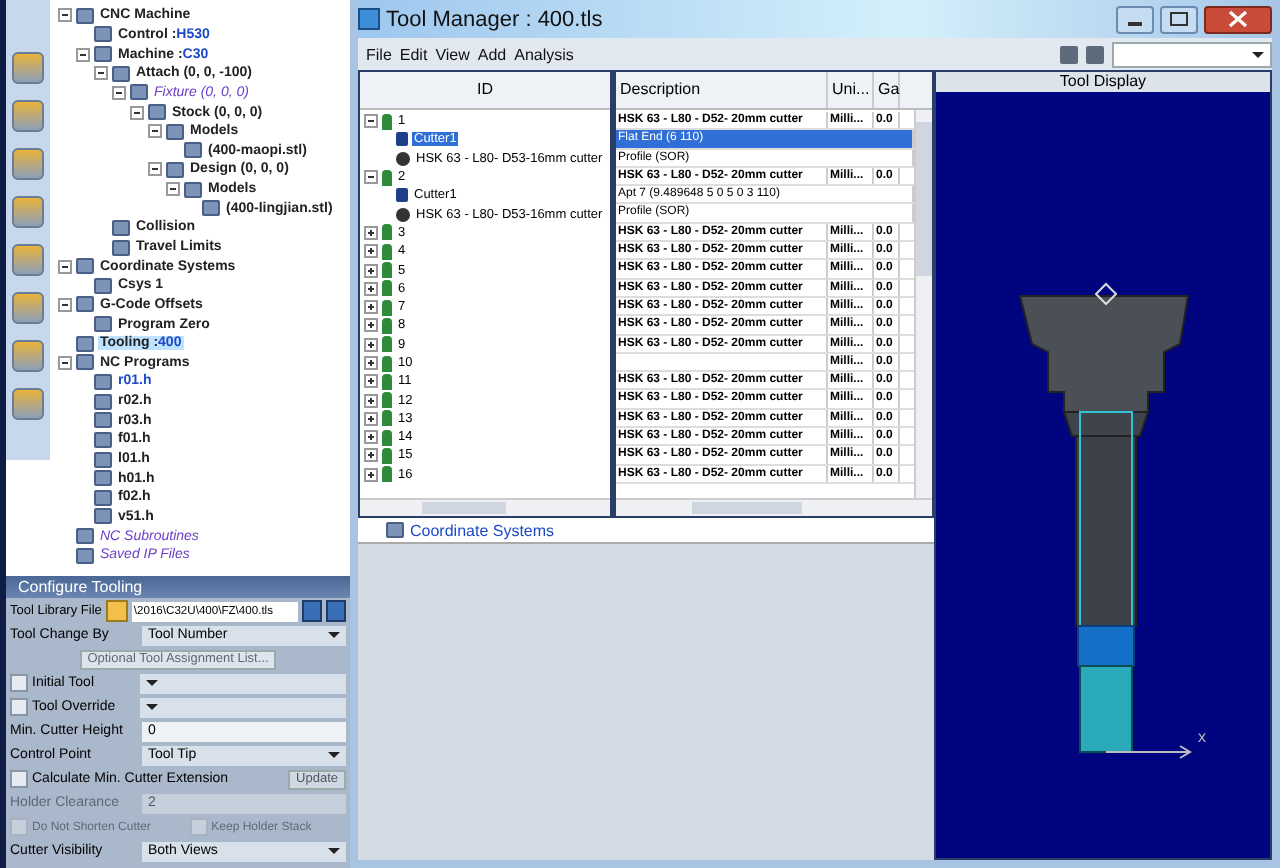 This screenshot has height=868, width=1280. Describe the element at coordinates (544, 54) in the screenshot. I see `menu-item: Analysis` at that location.